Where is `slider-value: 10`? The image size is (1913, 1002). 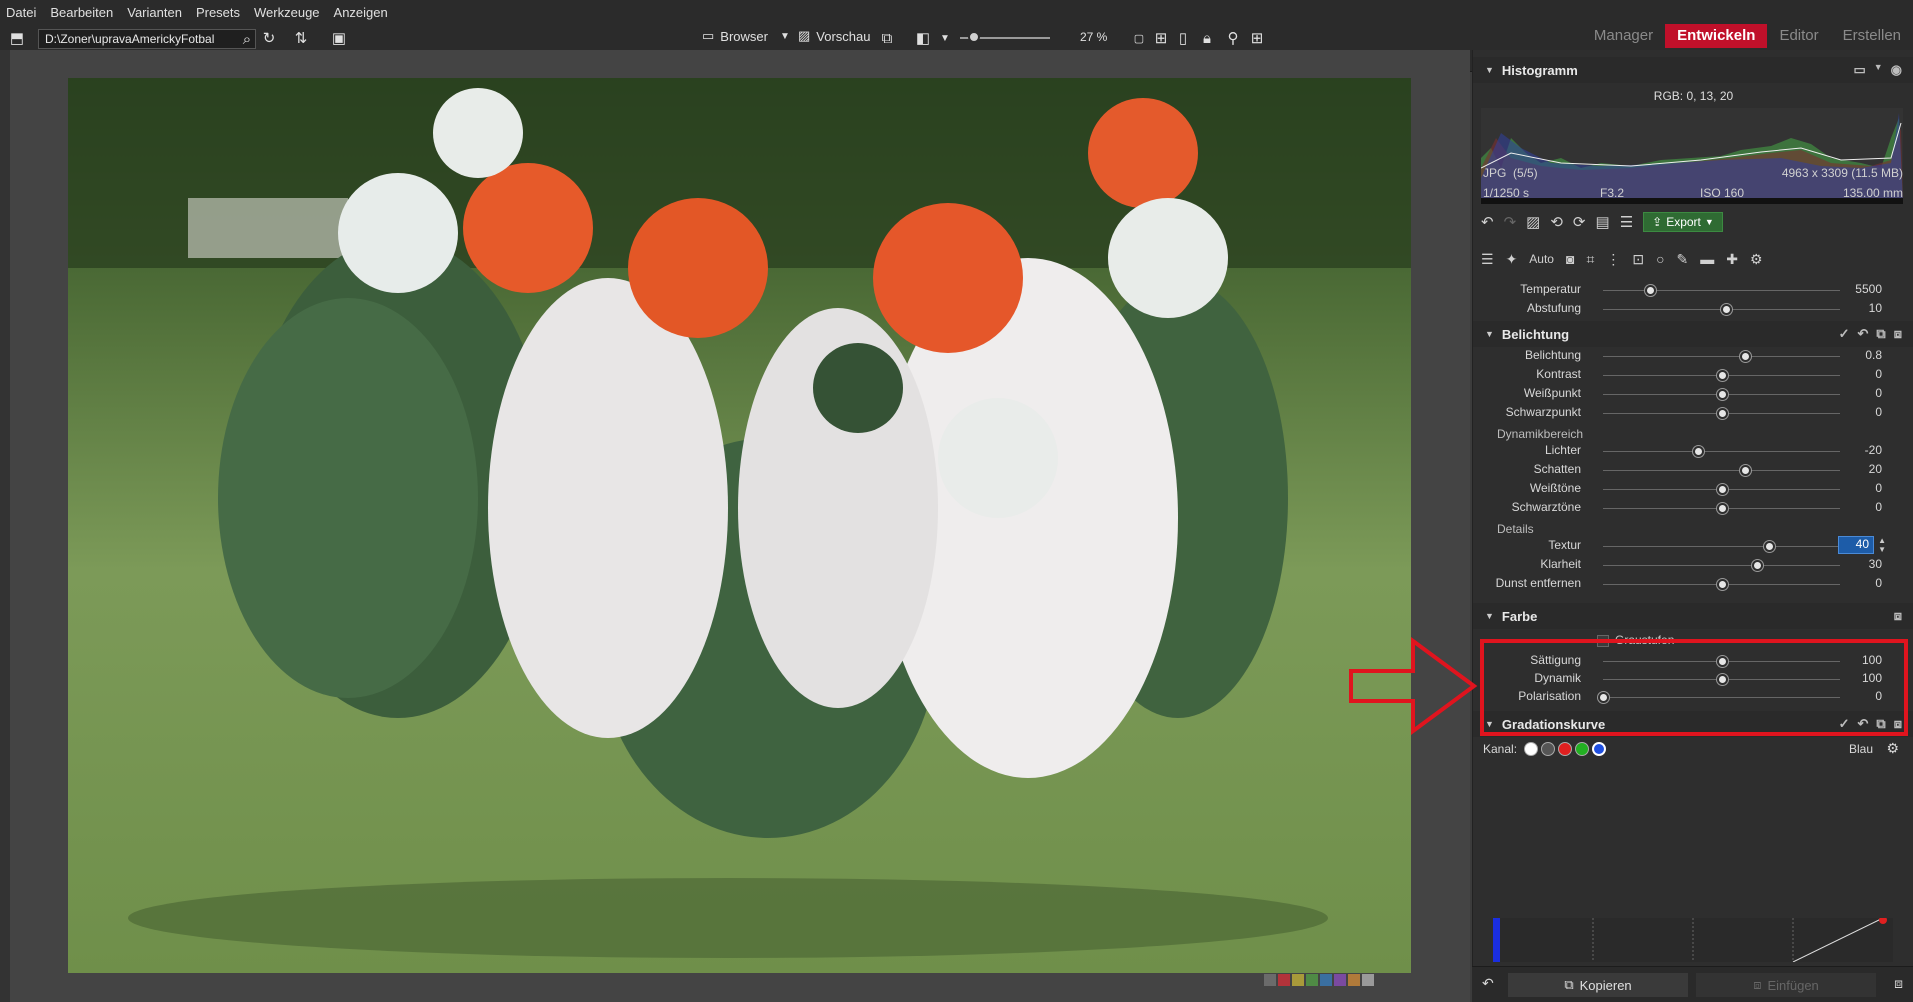 slider-value: 10 is located at coordinates (1857, 308).